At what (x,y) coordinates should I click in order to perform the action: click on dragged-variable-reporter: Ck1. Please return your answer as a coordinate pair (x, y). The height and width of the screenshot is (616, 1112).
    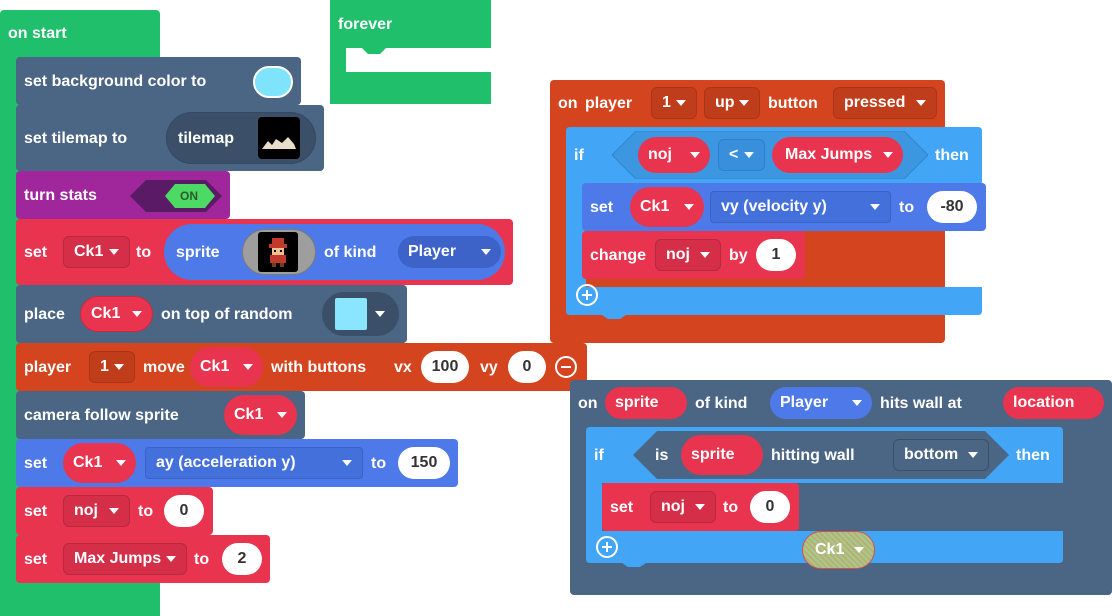
    Looking at the image, I should click on (838, 550).